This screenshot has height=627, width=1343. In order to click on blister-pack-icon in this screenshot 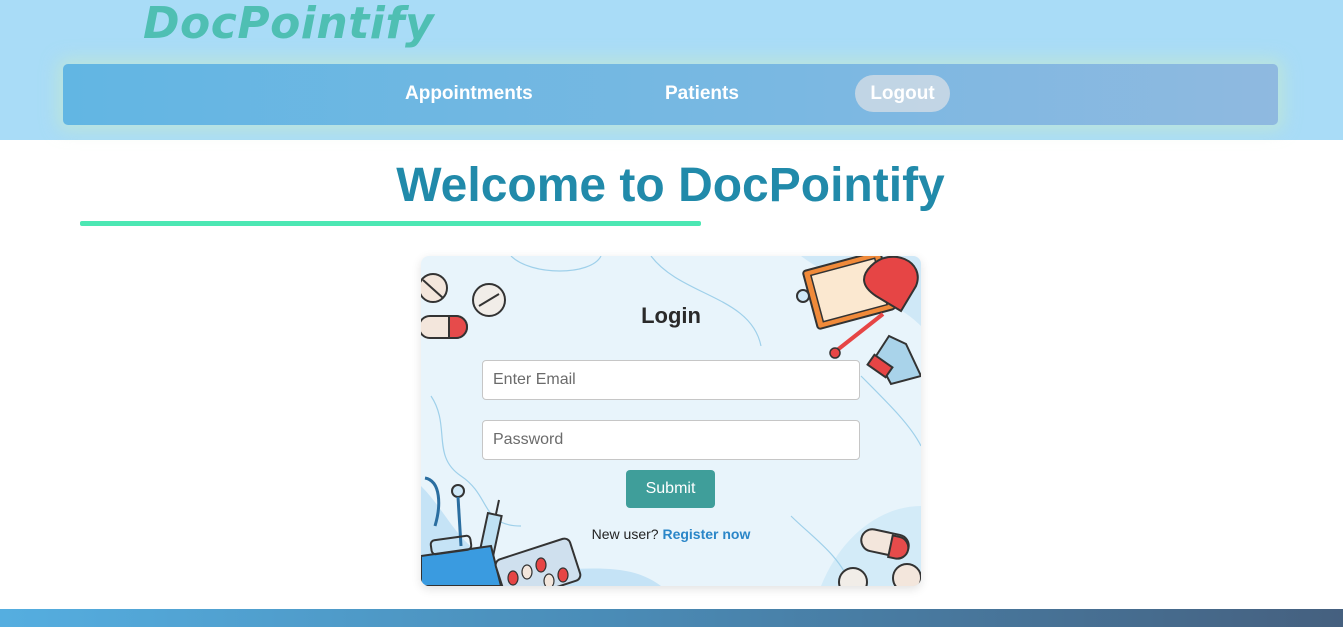, I will do `click(538, 561)`.